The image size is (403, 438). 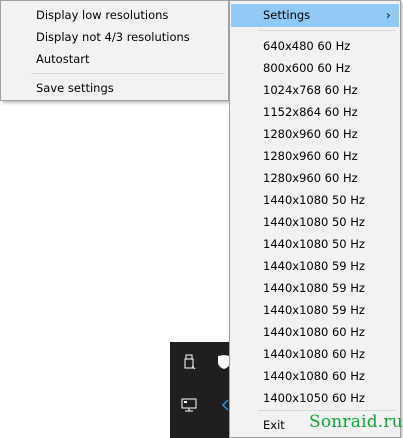 I want to click on resolution-item: 1400x1050 60 Hz, so click(x=315, y=398).